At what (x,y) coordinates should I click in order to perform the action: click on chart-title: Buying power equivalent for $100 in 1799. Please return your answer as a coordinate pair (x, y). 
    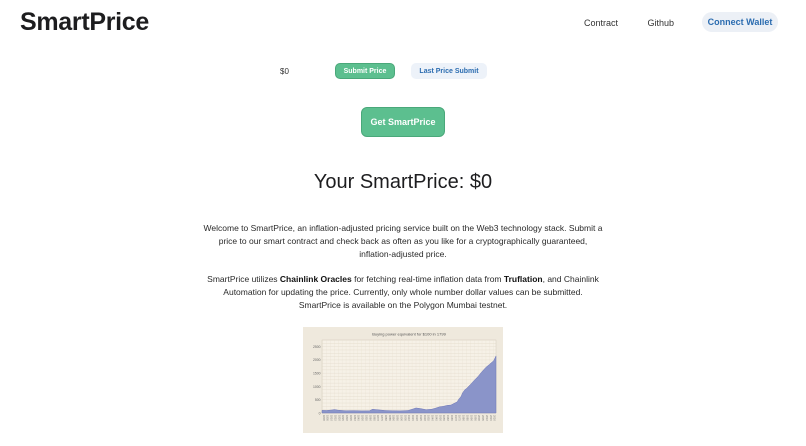
    Looking at the image, I should click on (409, 334).